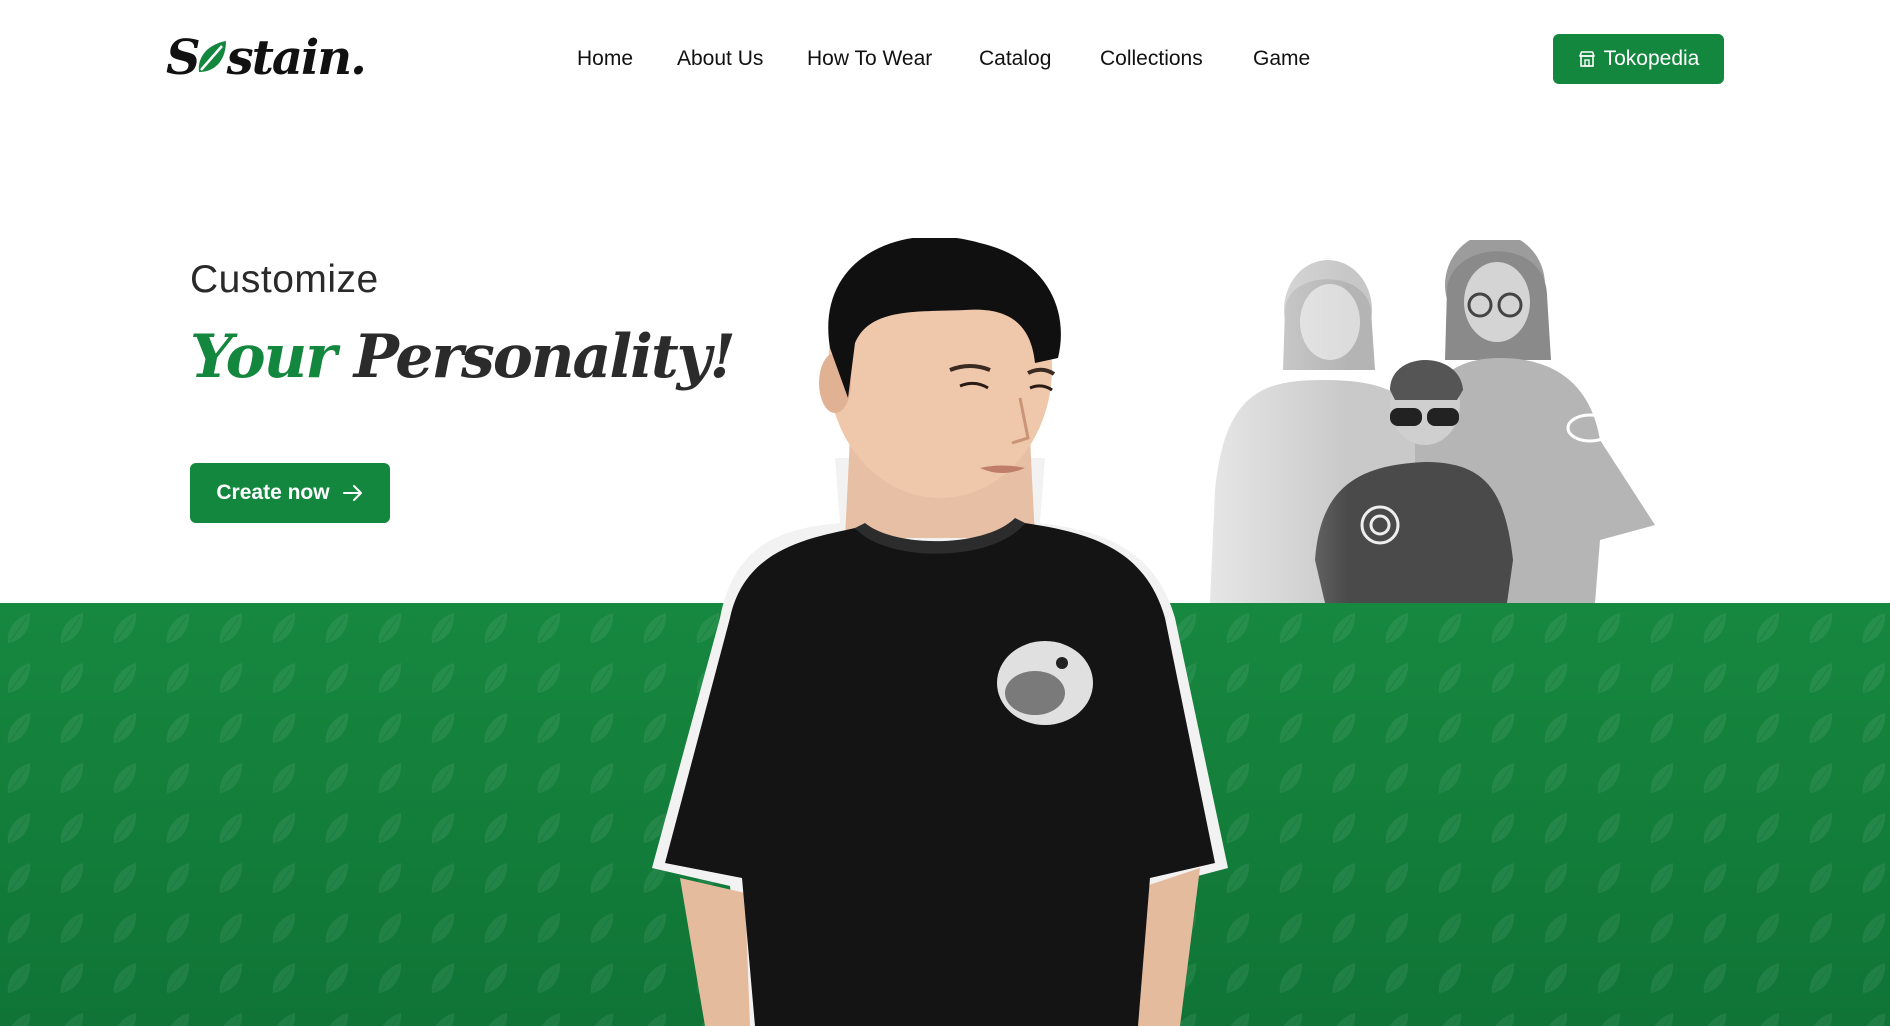 This screenshot has height=1026, width=1890. What do you see at coordinates (284, 279) in the screenshot?
I see `hero-eyebrow: Customize` at bounding box center [284, 279].